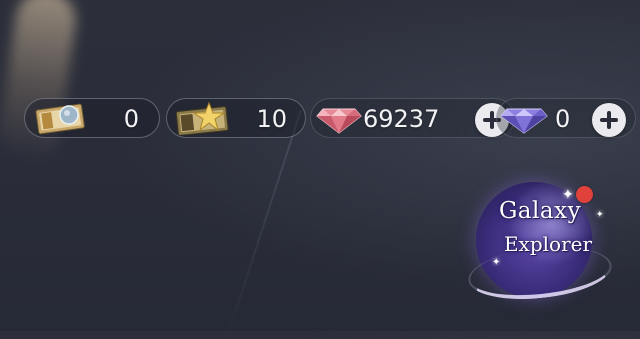 This screenshot has height=339, width=640. I want to click on event-title-line2: Explorer, so click(548, 244).